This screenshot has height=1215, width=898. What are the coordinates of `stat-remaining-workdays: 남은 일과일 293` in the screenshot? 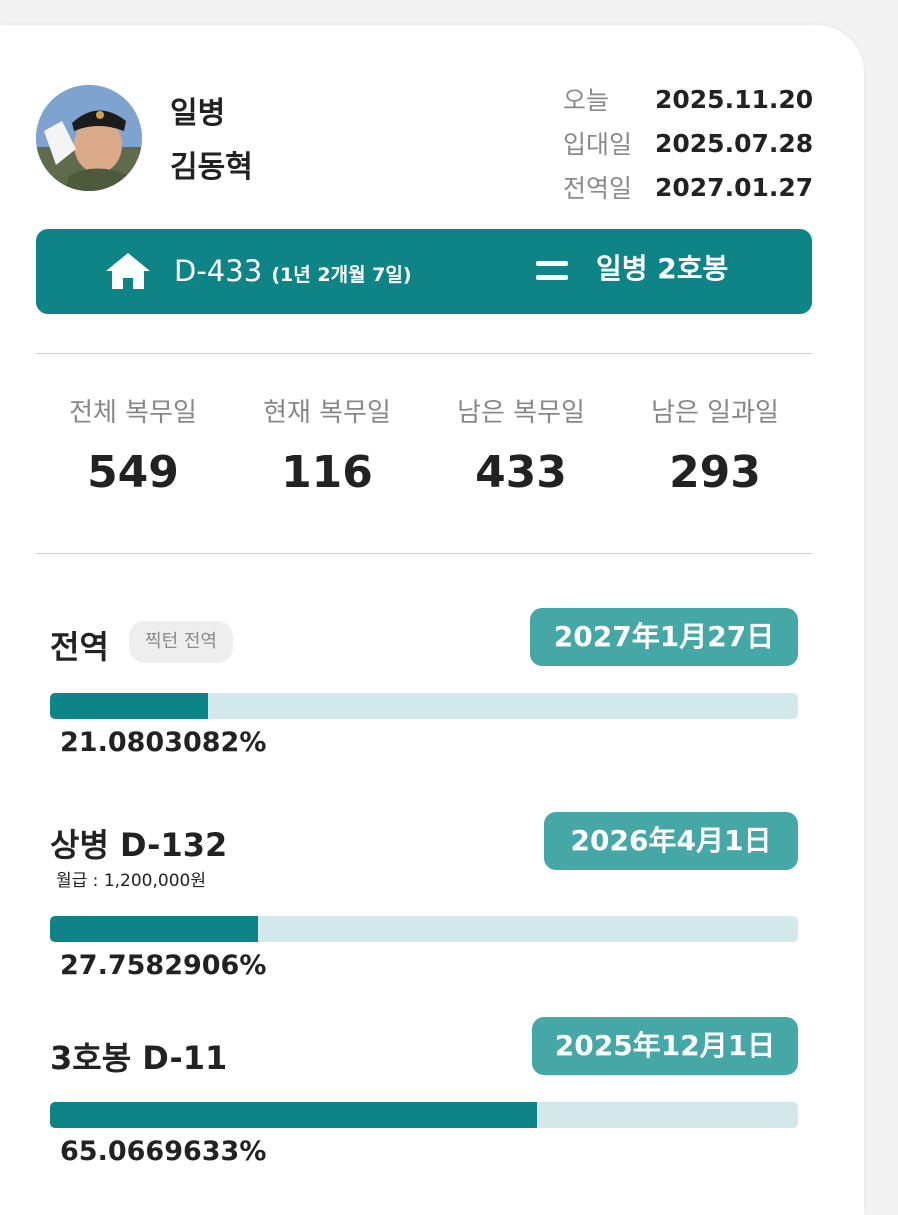 It's located at (715, 445).